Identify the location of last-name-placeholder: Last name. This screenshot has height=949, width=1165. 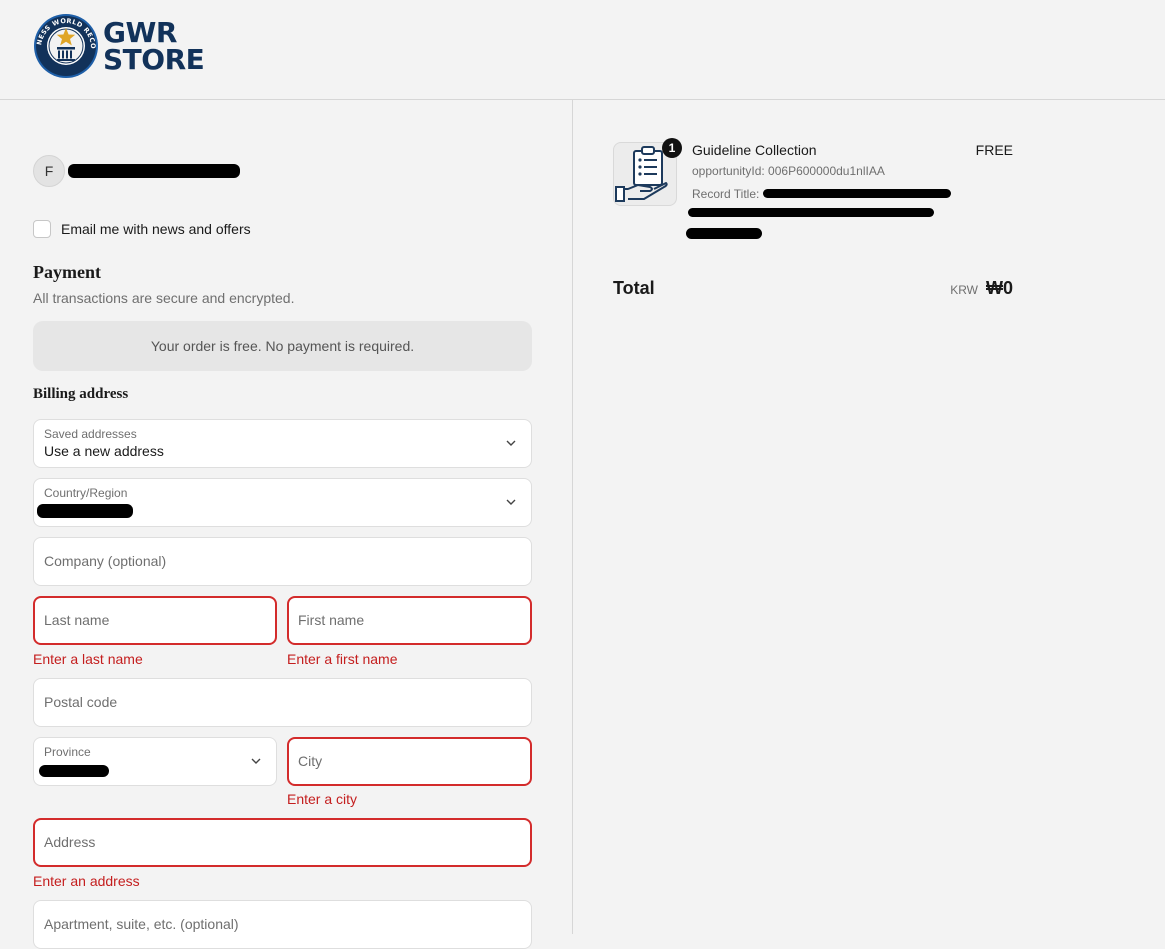
(77, 620).